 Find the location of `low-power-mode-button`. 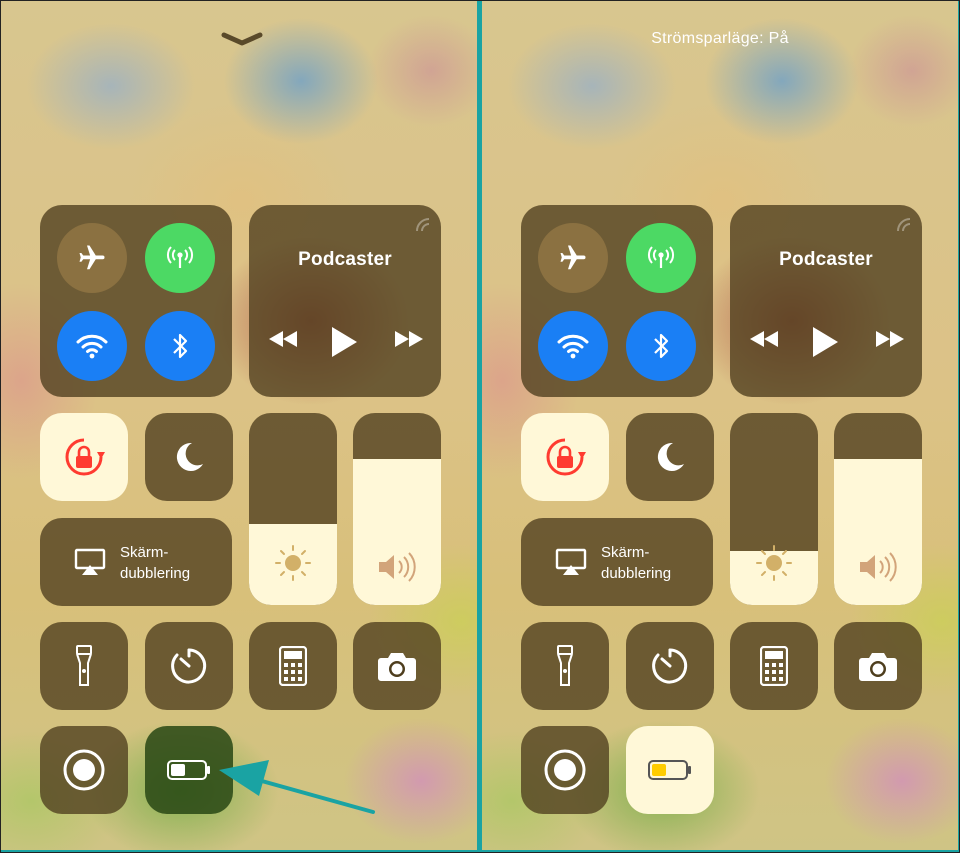

low-power-mode-button is located at coordinates (670, 770).